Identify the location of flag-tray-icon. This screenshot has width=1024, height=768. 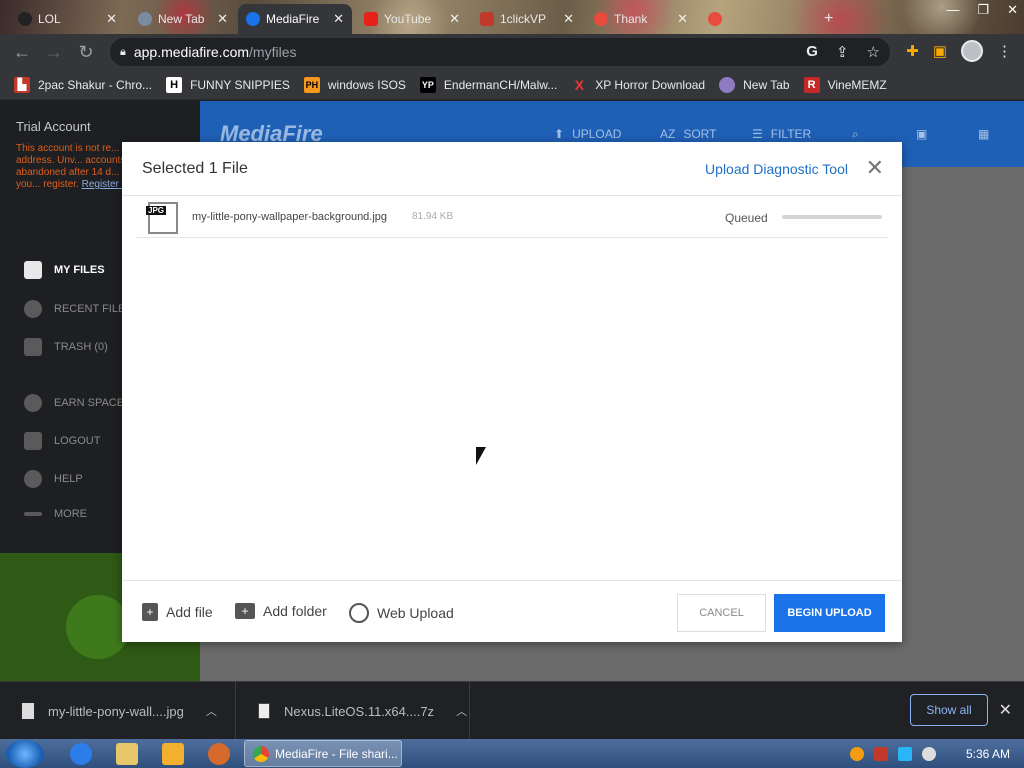
(880, 753).